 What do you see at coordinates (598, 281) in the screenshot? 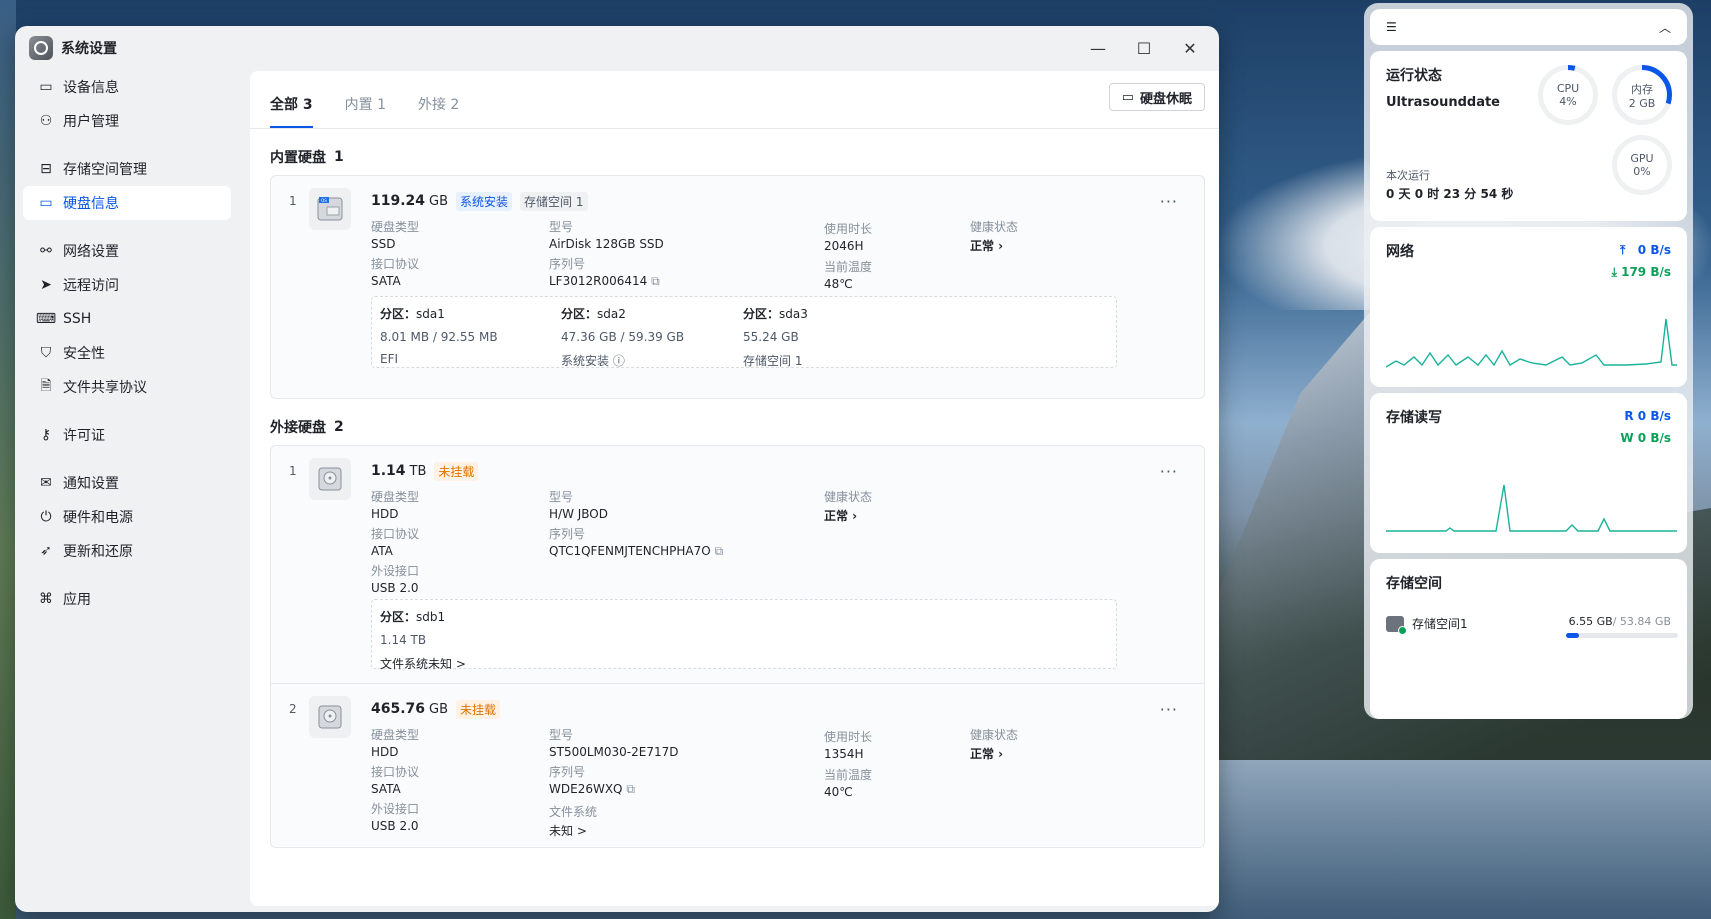
I see `disk-serial: LF3012R006414` at bounding box center [598, 281].